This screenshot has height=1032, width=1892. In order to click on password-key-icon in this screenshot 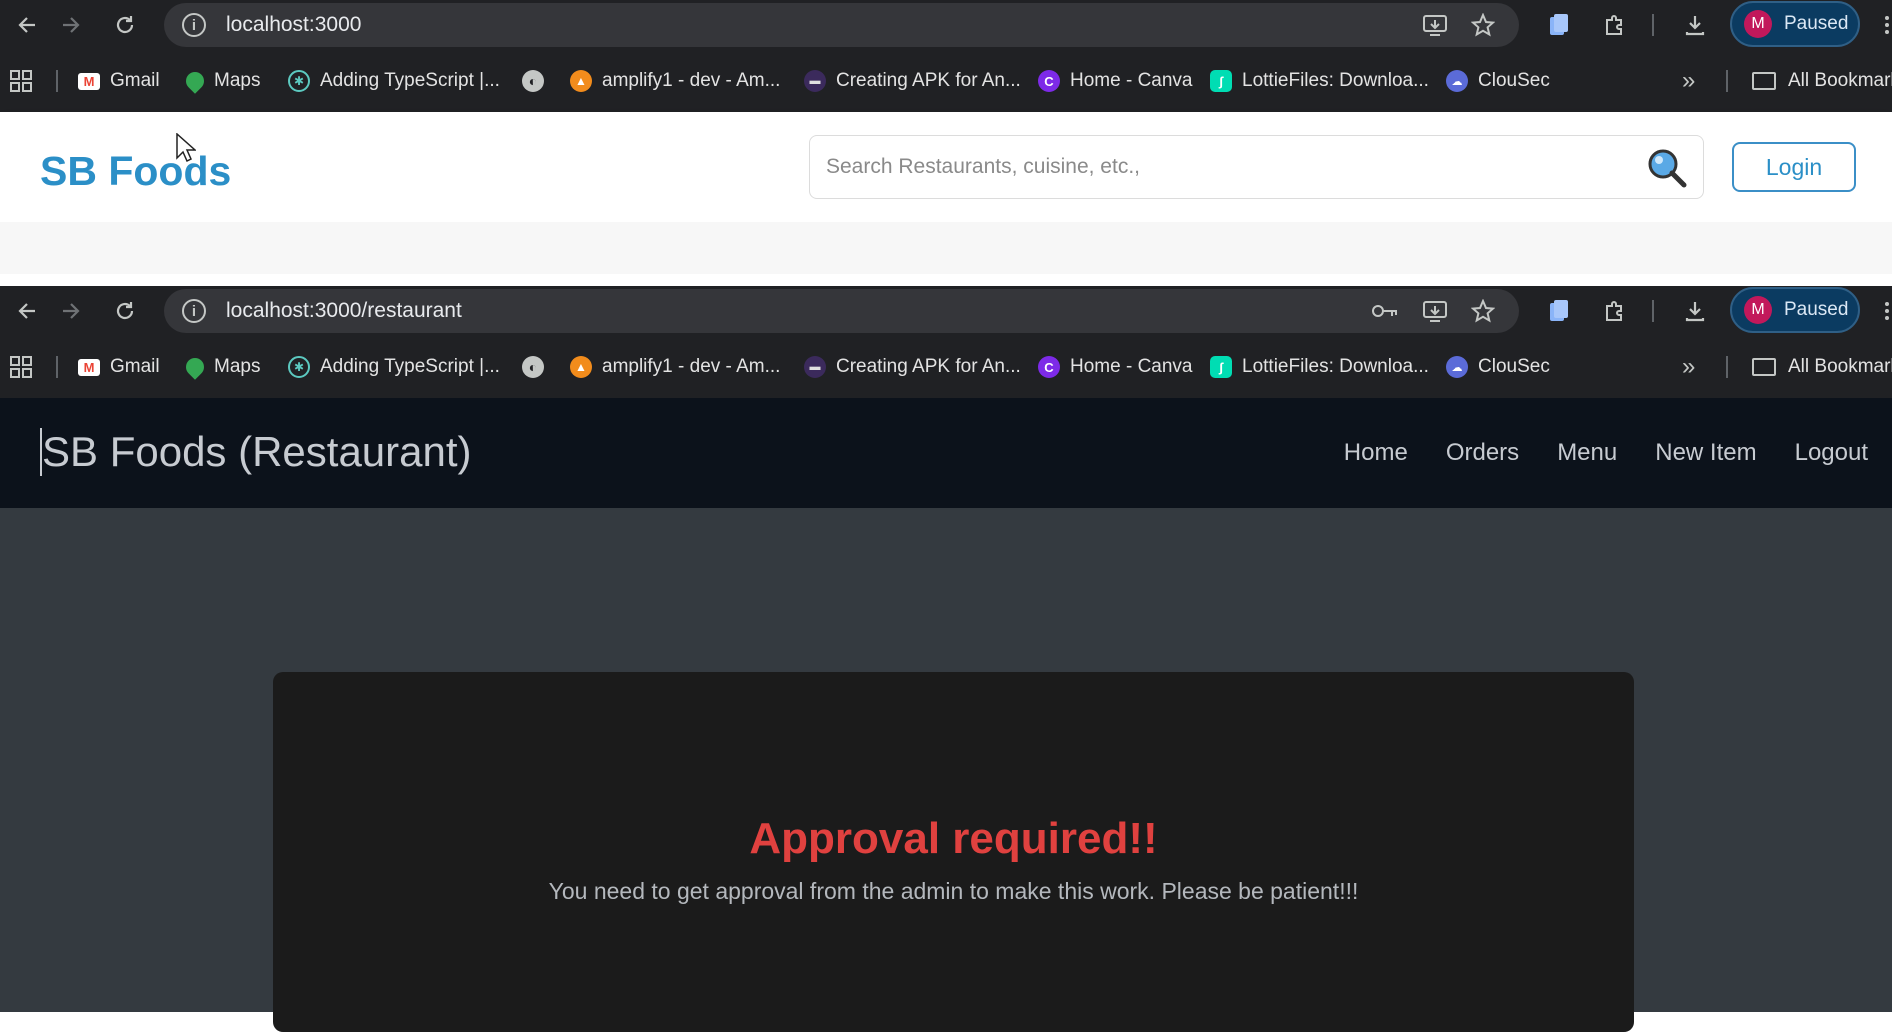, I will do `click(1385, 311)`.